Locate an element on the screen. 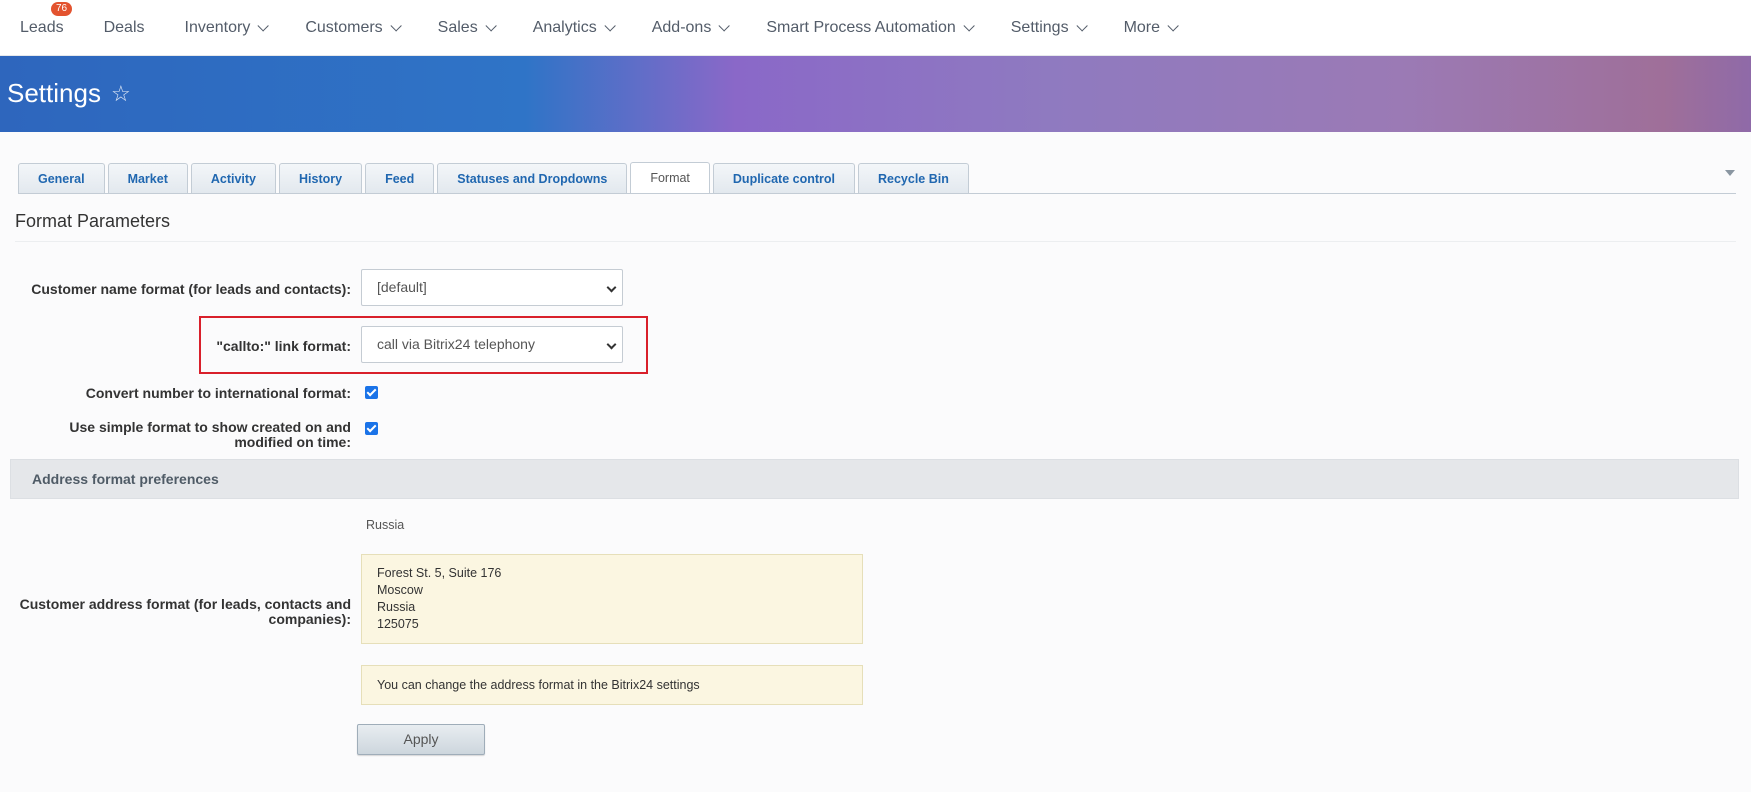 The image size is (1751, 792). nav-item-label: Sales is located at coordinates (457, 27).